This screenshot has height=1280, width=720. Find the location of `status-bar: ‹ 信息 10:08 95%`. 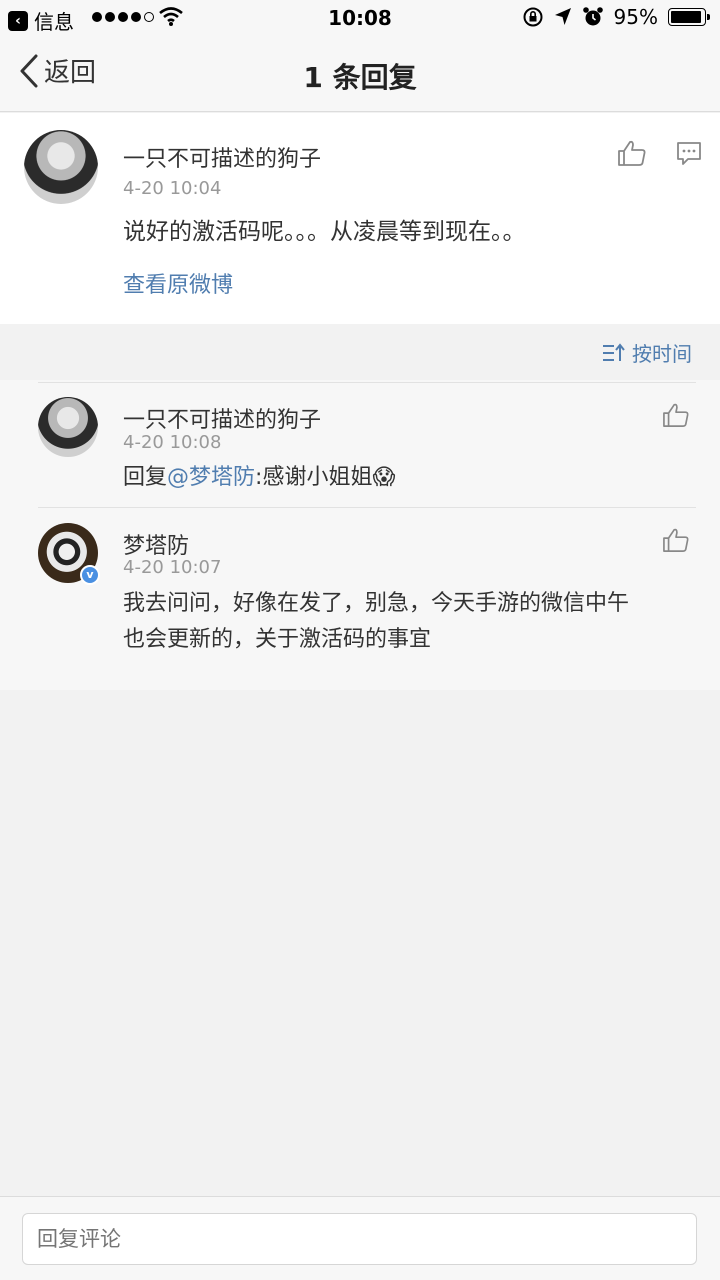

status-bar: ‹ 信息 10:08 95% is located at coordinates (360, 18).